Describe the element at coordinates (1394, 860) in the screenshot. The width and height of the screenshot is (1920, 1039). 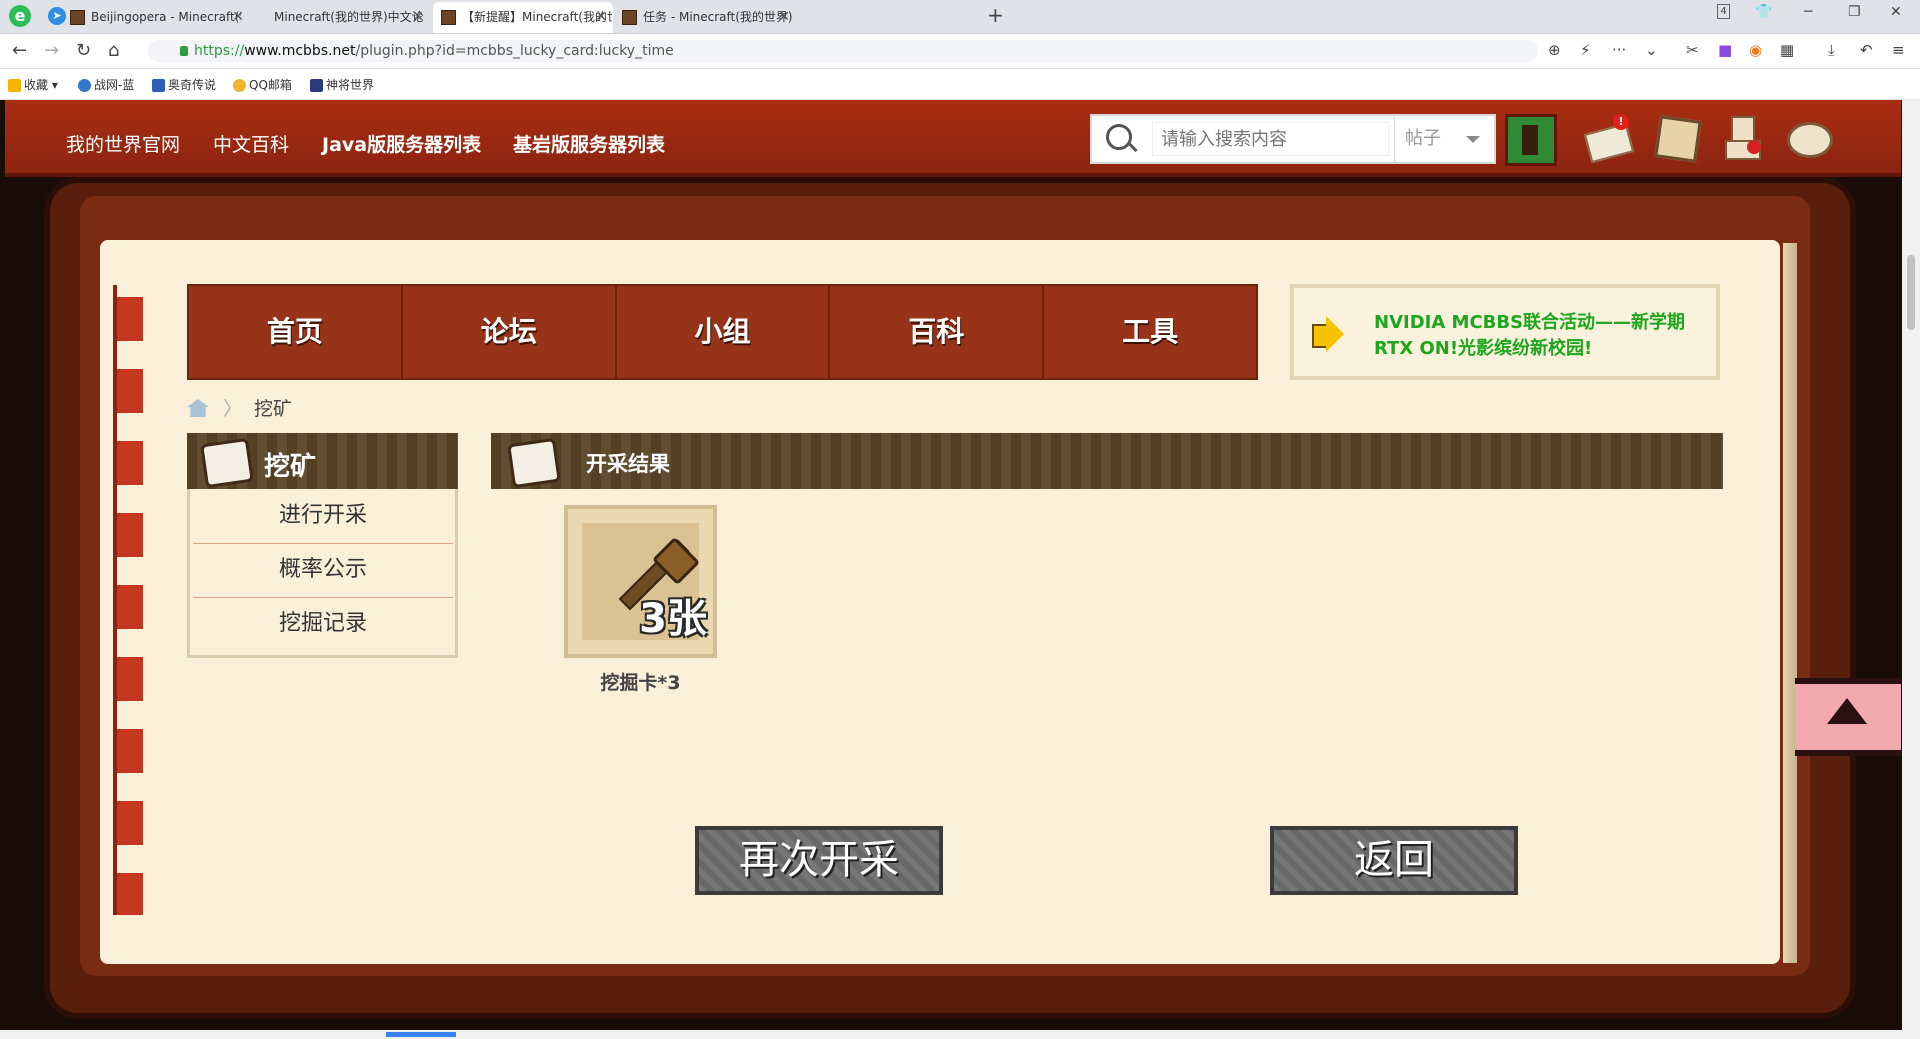
I see `back-button: 返回` at that location.